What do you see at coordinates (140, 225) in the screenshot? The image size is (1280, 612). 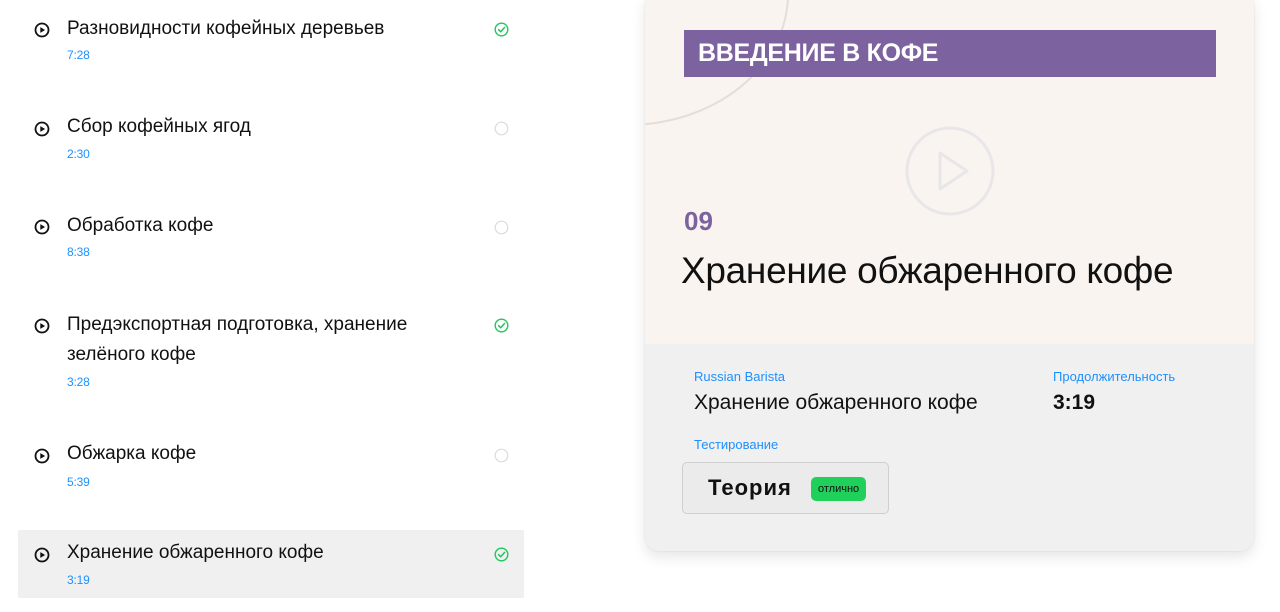 I see `lesson-title: Обработка кофе` at bounding box center [140, 225].